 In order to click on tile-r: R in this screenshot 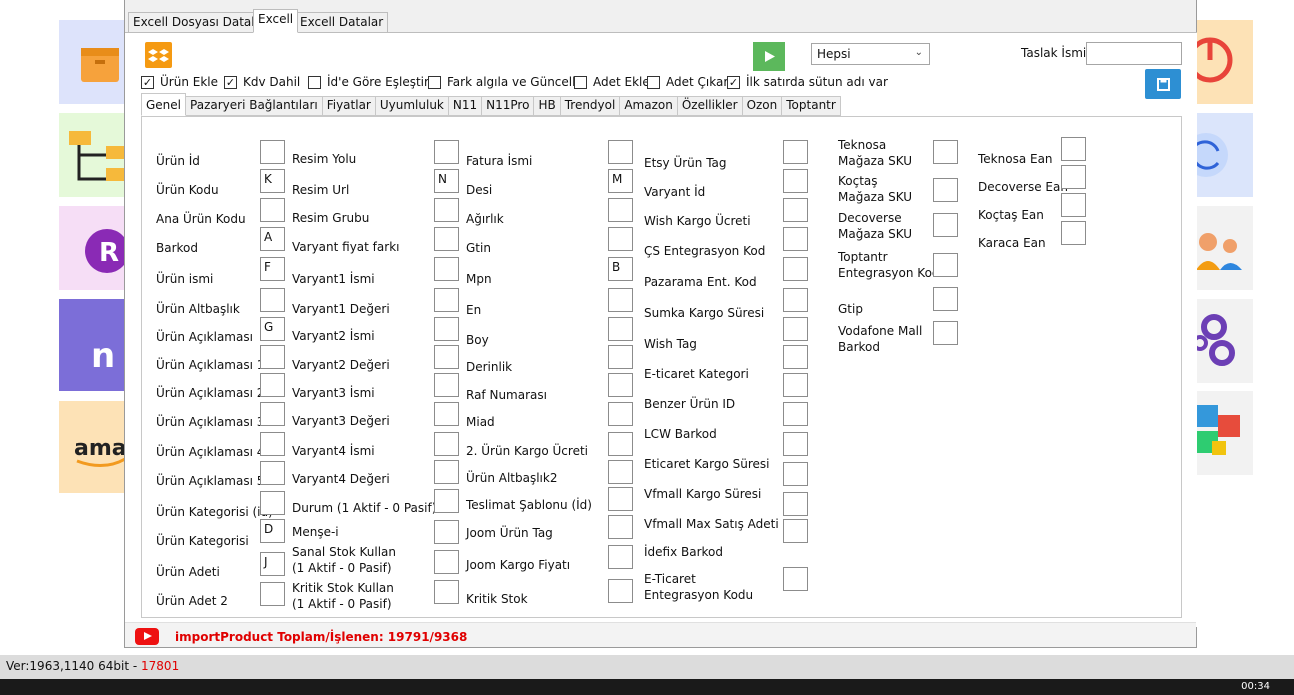, I will do `click(94, 248)`.